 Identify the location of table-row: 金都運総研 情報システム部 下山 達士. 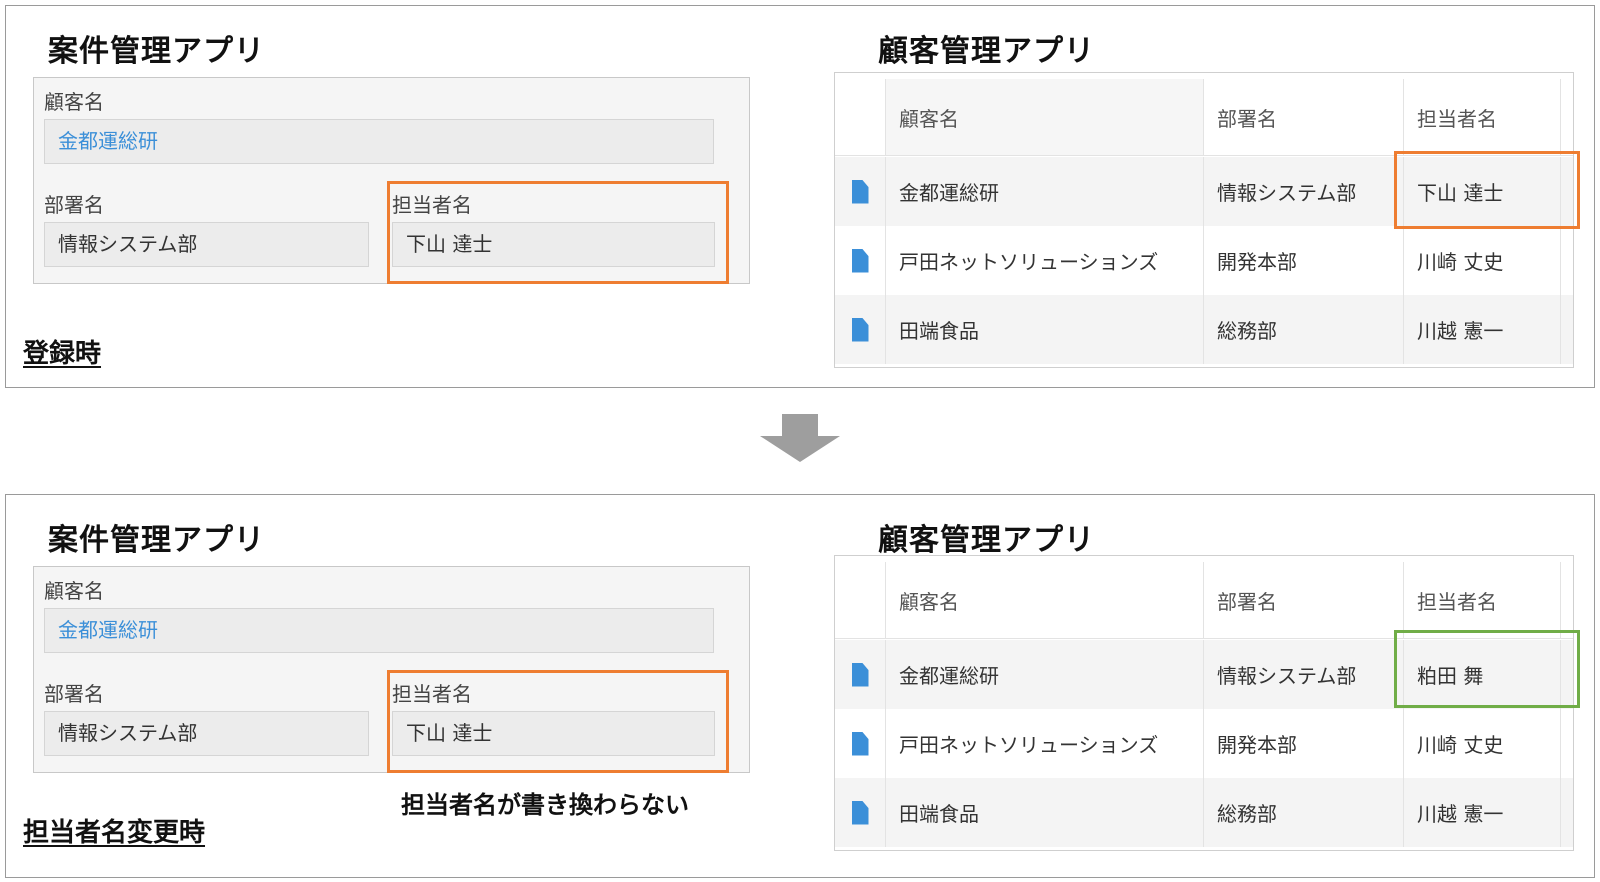
(1204, 191).